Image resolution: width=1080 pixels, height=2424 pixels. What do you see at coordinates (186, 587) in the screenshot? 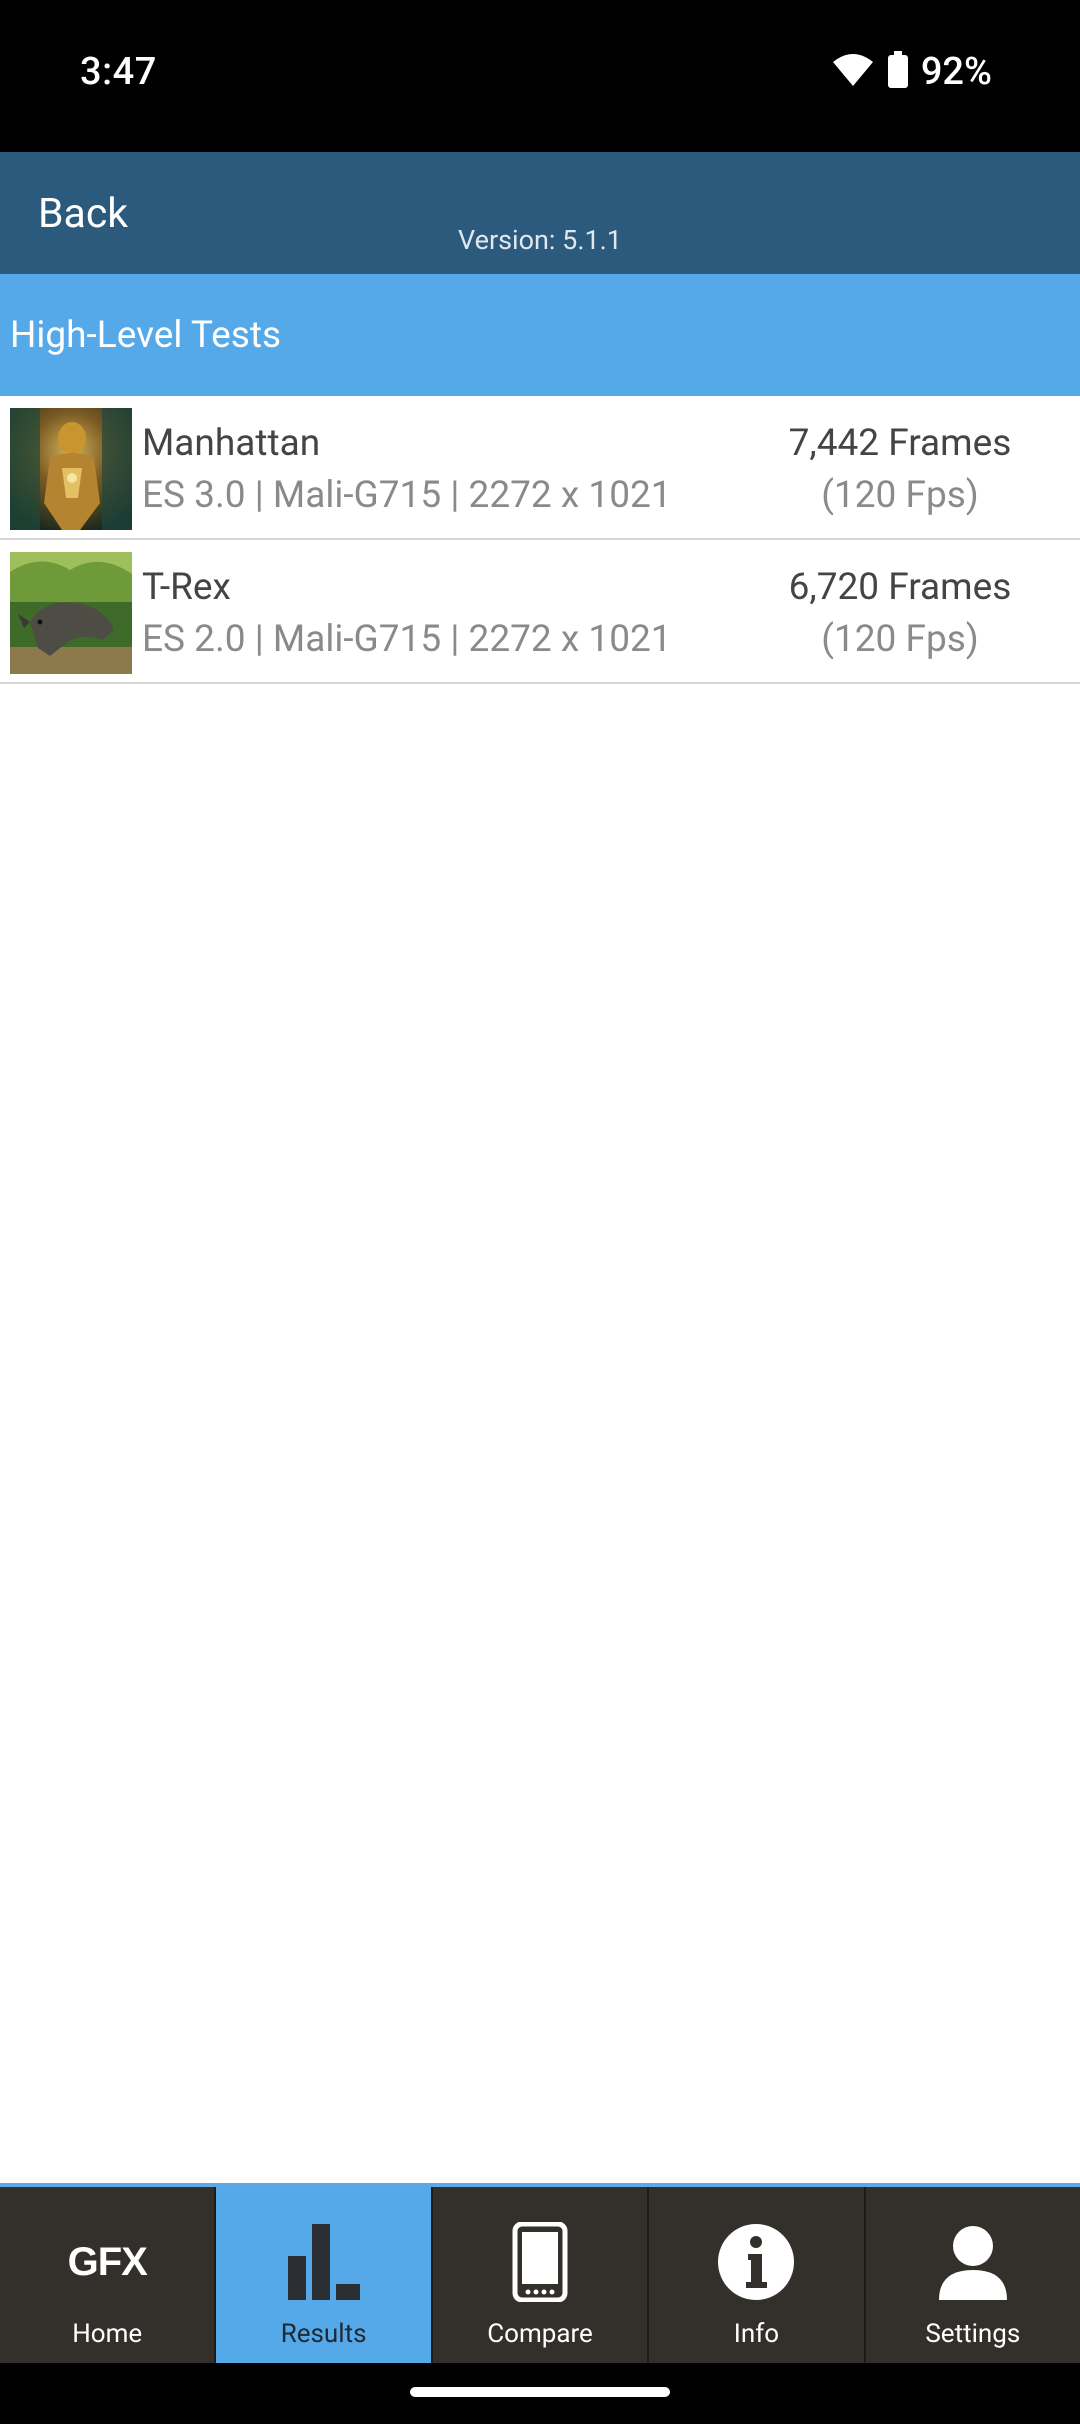
I see `test-name: T-Rex` at bounding box center [186, 587].